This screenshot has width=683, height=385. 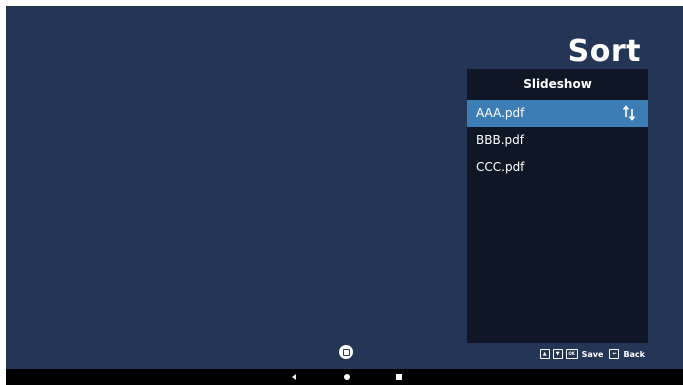 What do you see at coordinates (557, 84) in the screenshot?
I see `panel-header: Slideshow` at bounding box center [557, 84].